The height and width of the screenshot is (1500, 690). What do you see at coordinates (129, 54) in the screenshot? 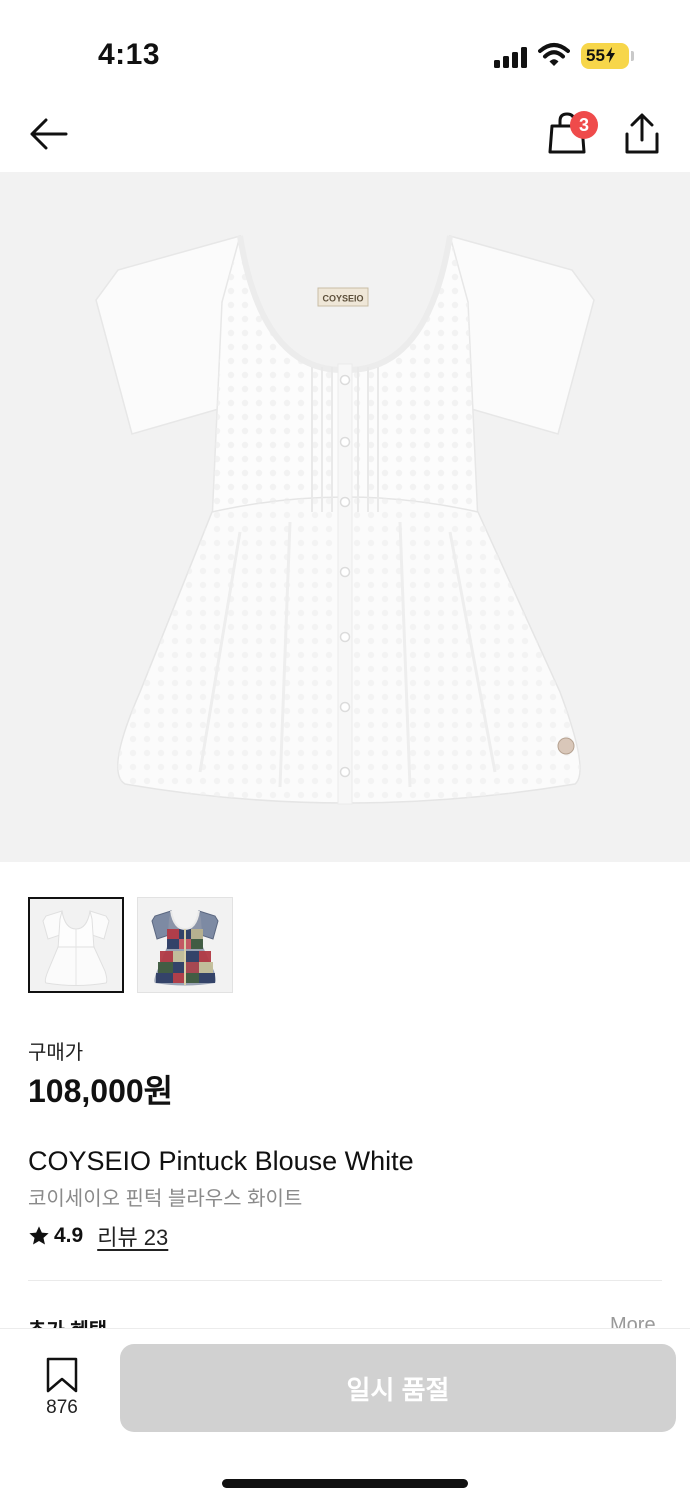
I see `status-time: 4:13` at bounding box center [129, 54].